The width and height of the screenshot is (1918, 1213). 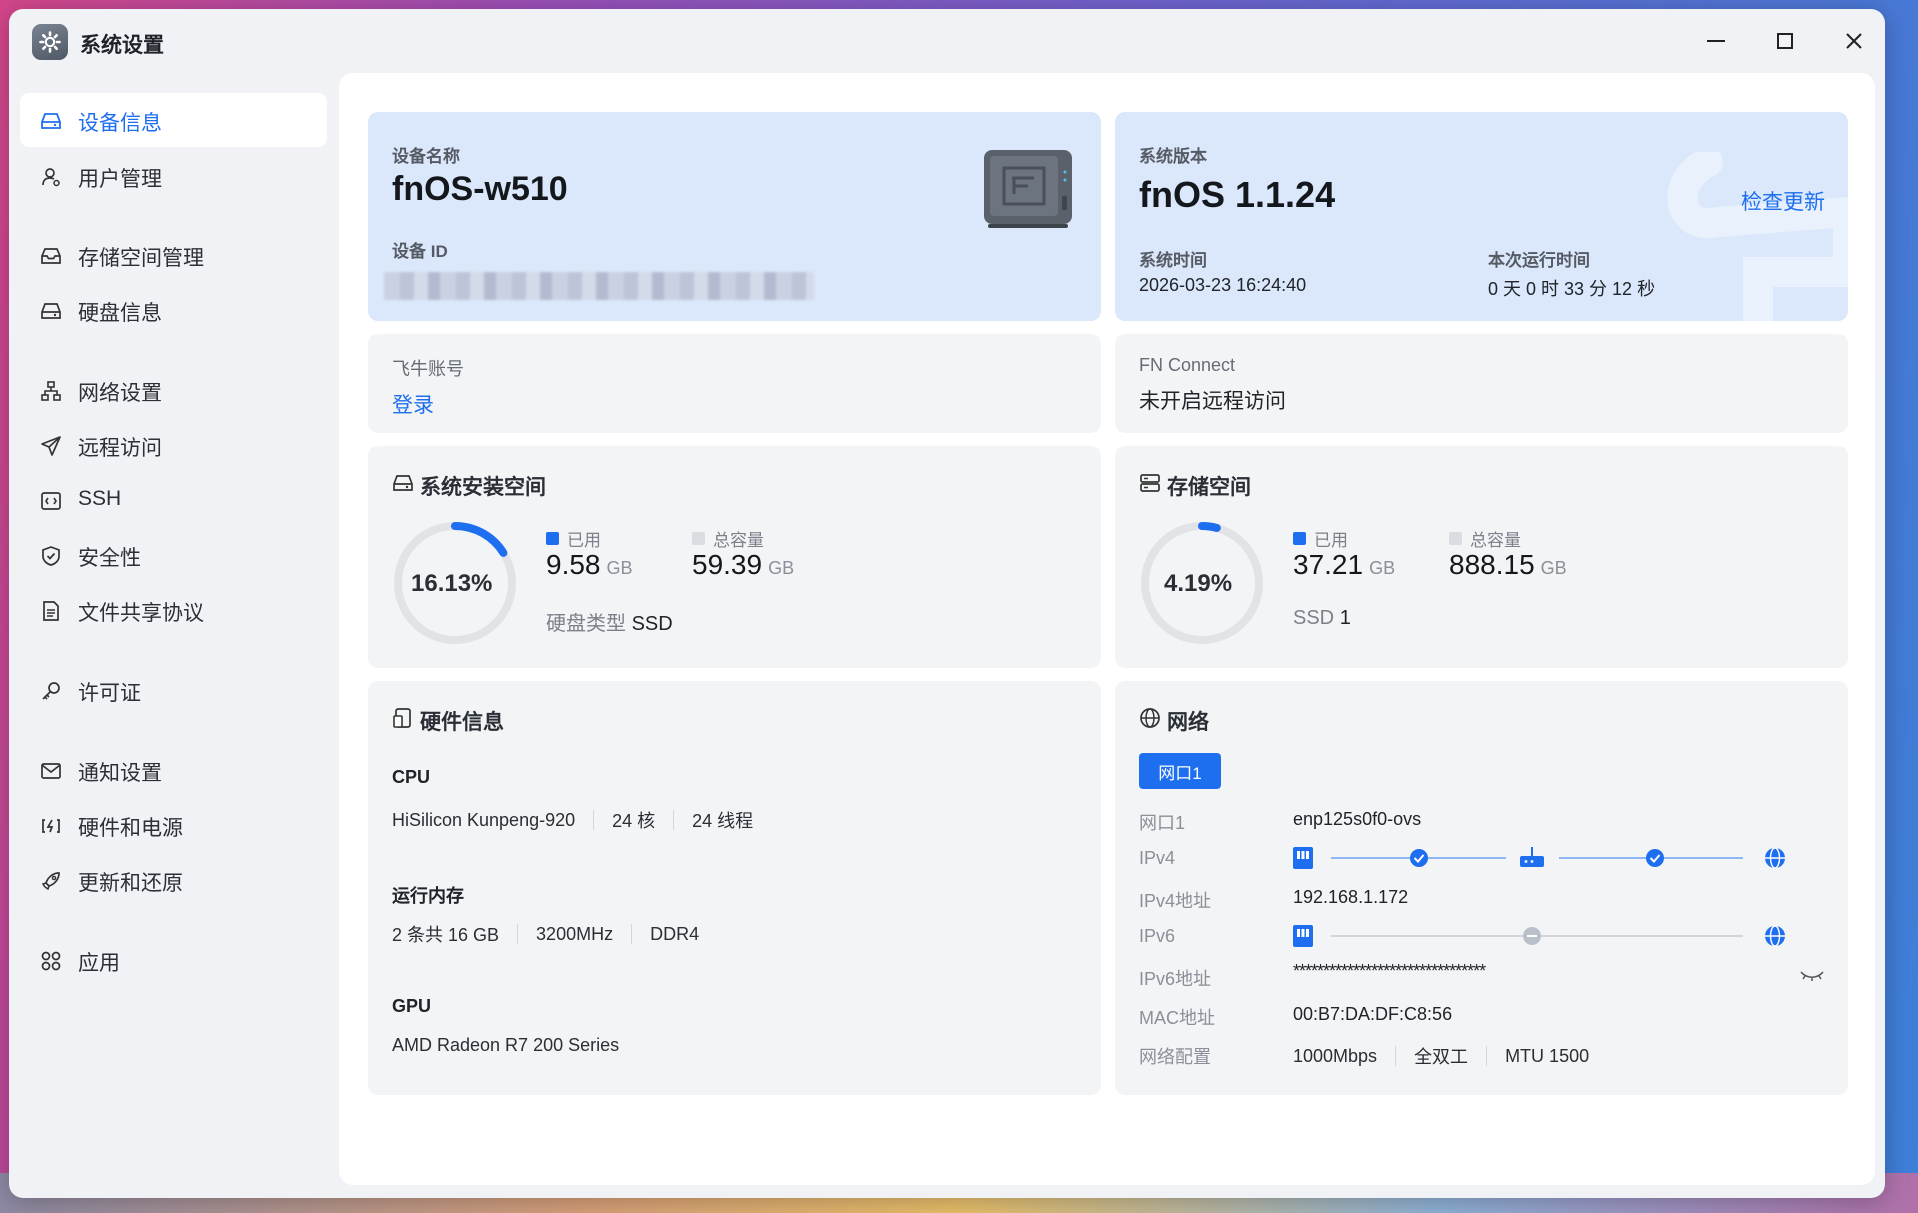 I want to click on memory-type: DDR4, so click(x=675, y=933).